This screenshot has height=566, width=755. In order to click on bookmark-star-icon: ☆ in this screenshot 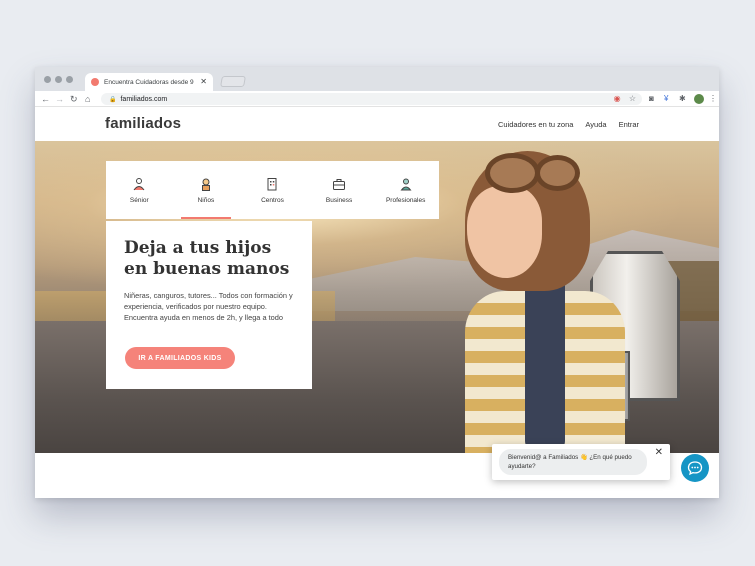, I will do `click(632, 98)`.